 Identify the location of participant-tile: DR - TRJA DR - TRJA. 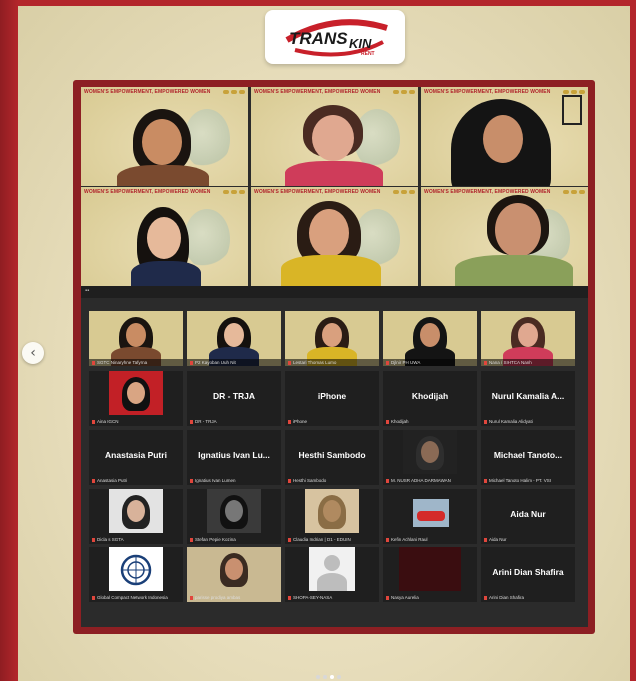
(234, 398).